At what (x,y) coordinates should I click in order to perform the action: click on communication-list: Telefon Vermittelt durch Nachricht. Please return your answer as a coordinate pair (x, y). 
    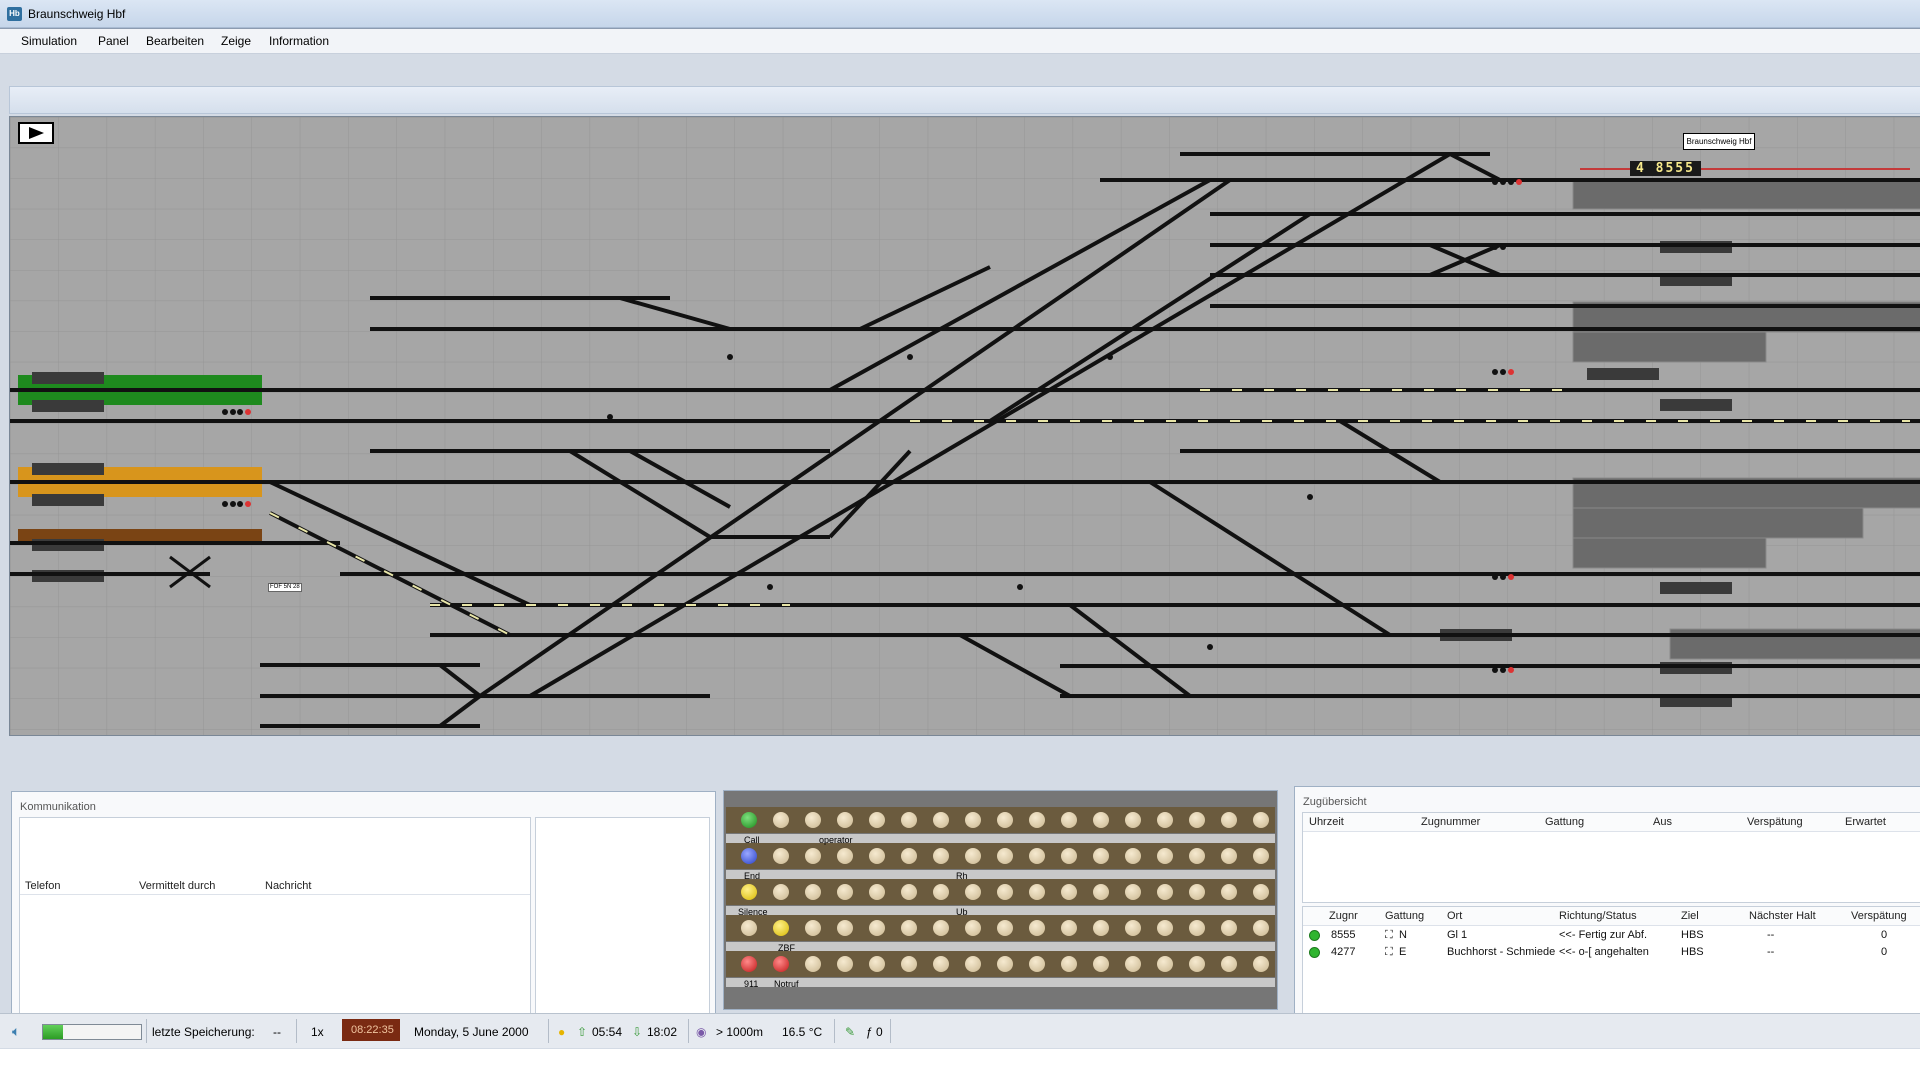
    Looking at the image, I should click on (275, 924).